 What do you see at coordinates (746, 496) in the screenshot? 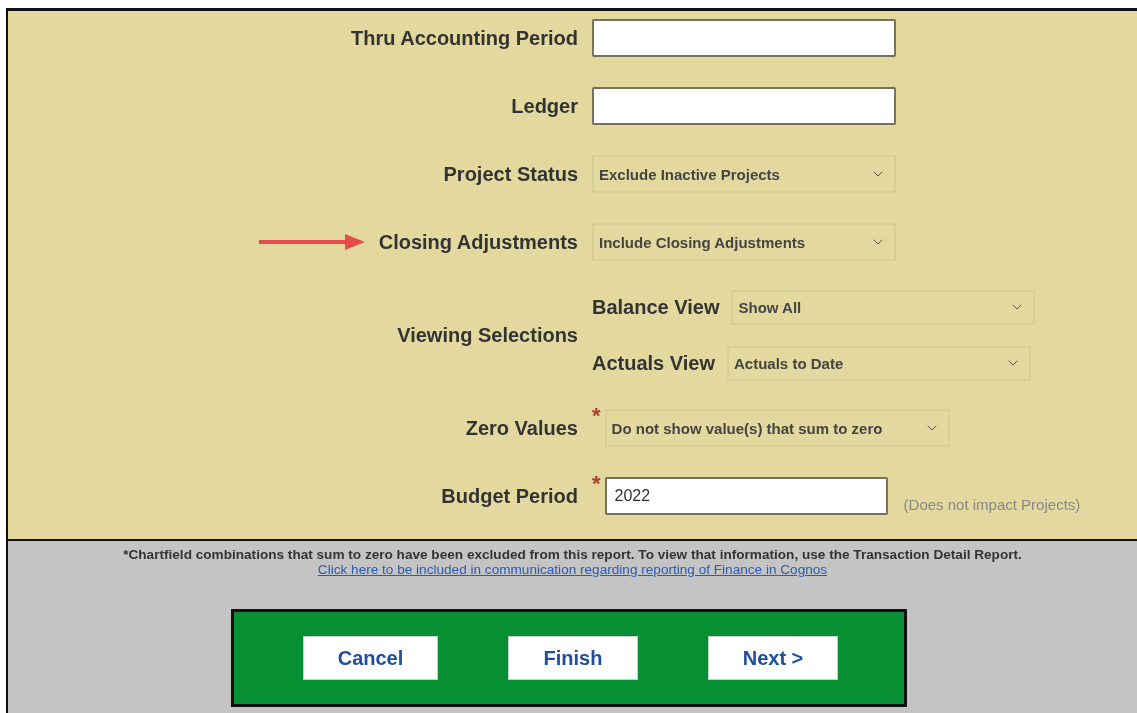
I see `text-field: 2022` at bounding box center [746, 496].